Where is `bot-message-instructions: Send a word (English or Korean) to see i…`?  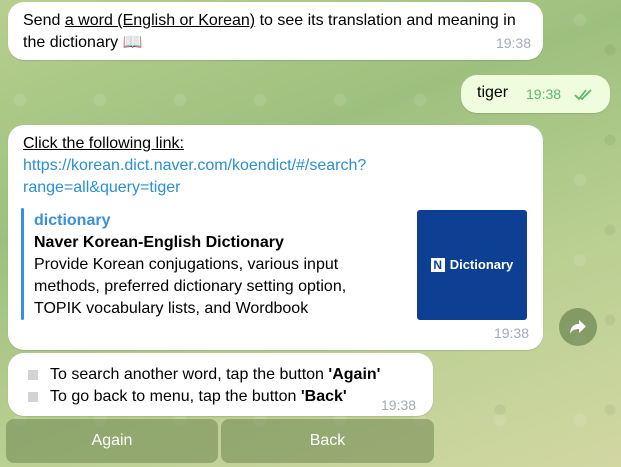
bot-message-instructions: Send a word (English or Korean) to see i… is located at coordinates (275, 31).